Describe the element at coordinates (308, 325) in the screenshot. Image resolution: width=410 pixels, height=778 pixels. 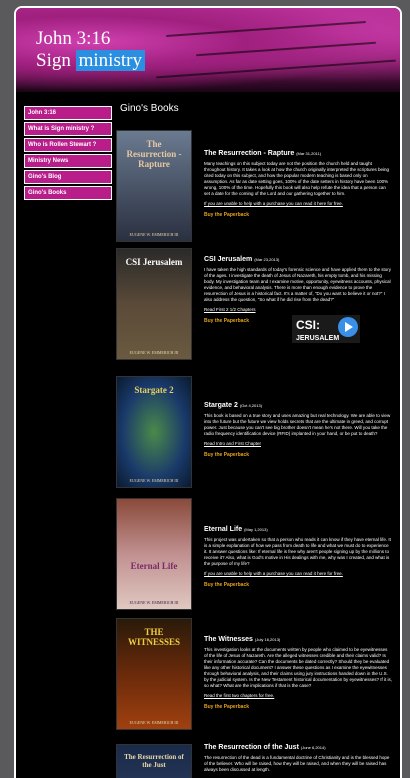
I see `csi-badge-title: CSI:` at that location.